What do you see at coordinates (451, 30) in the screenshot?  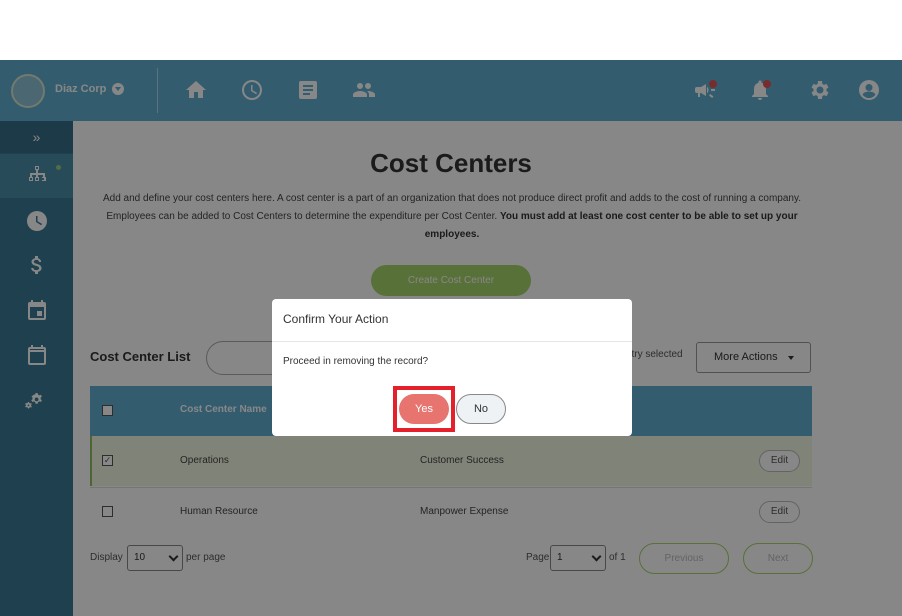 I see `top-blank-area` at bounding box center [451, 30].